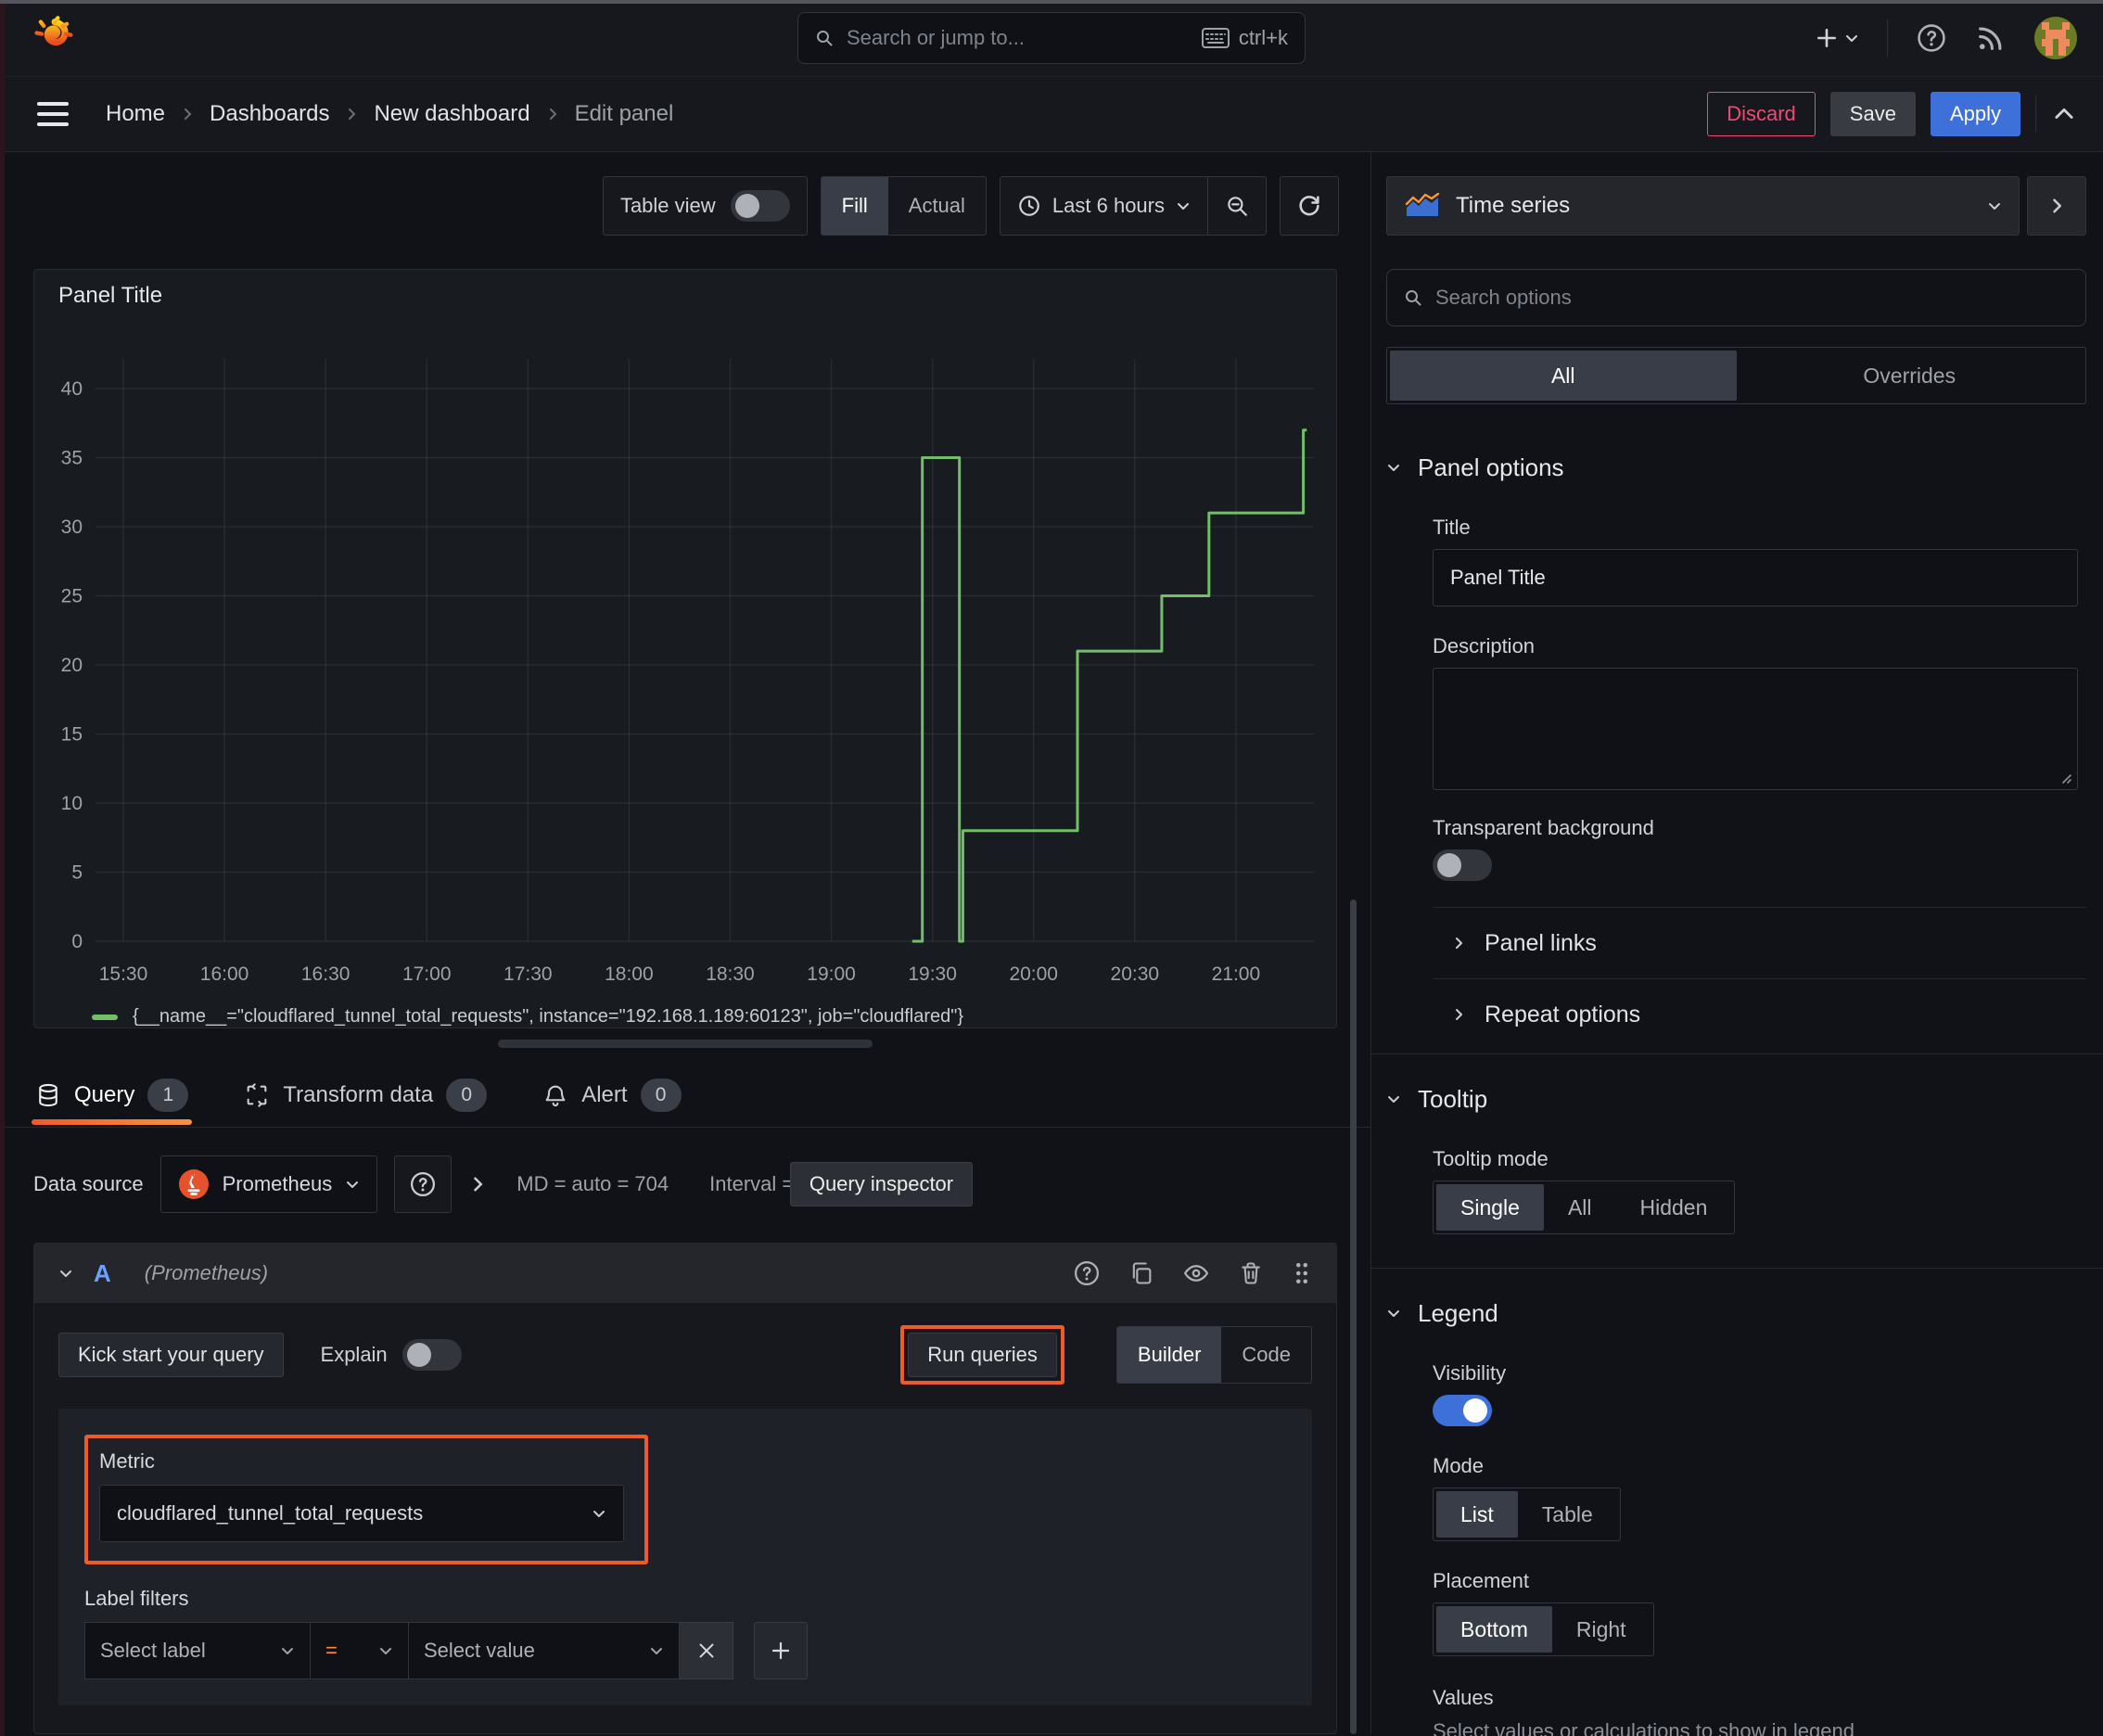 The height and width of the screenshot is (1736, 2103). What do you see at coordinates (1563, 376) in the screenshot?
I see `filter-all: All` at bounding box center [1563, 376].